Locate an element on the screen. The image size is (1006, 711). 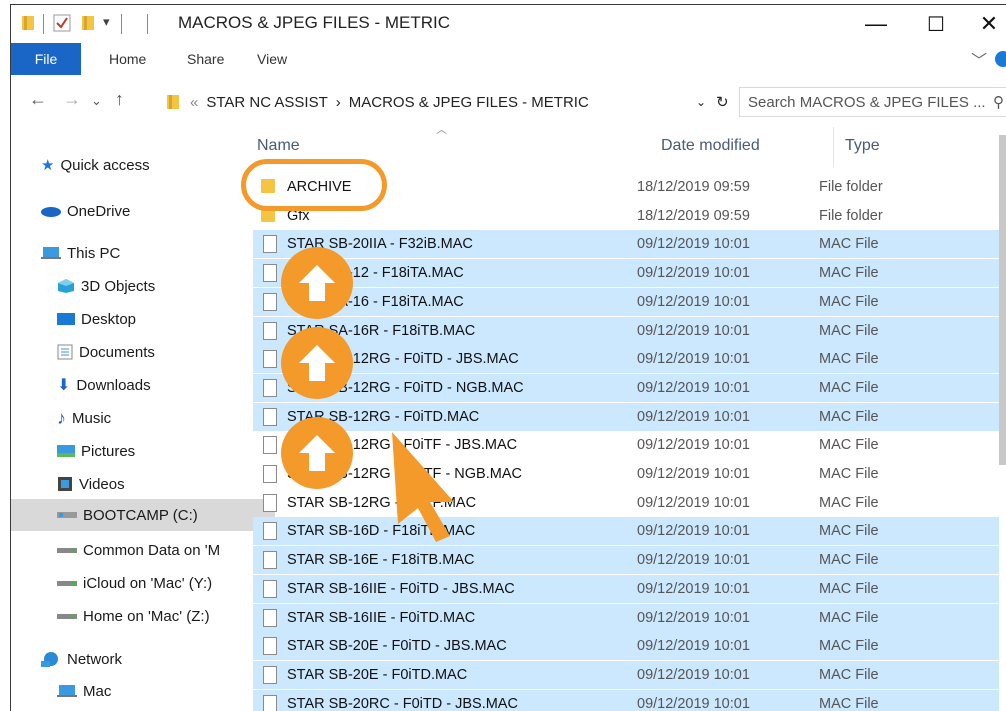
nav-quick-access: ★ Quick access is located at coordinates (135, 165).